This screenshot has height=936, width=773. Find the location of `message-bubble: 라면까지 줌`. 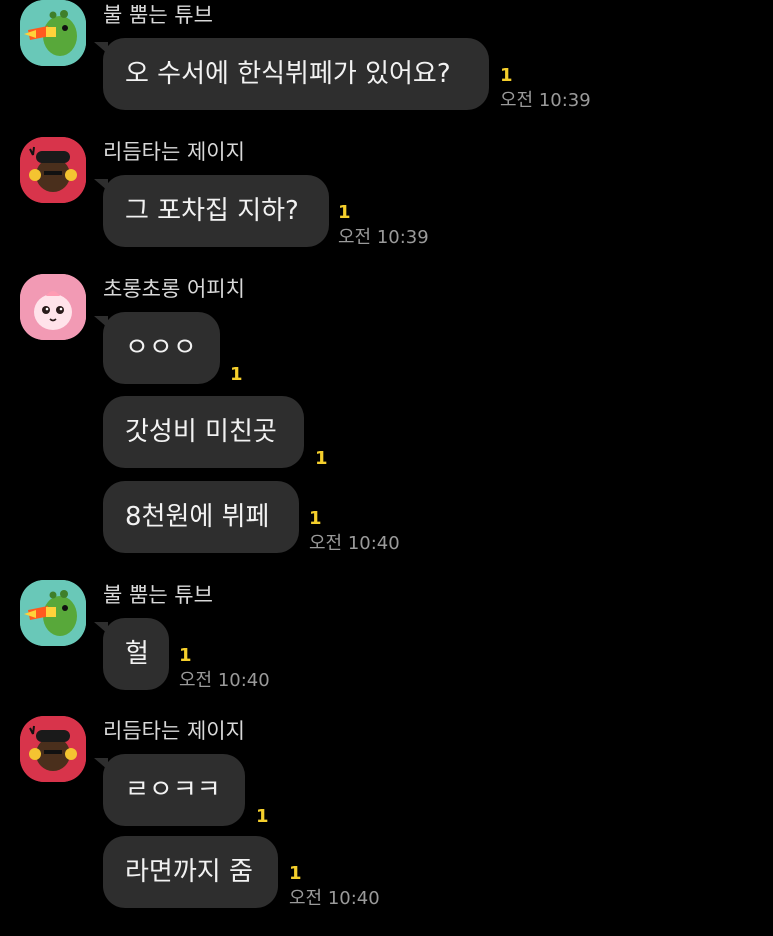

message-bubble: 라면까지 줌 is located at coordinates (190, 872).